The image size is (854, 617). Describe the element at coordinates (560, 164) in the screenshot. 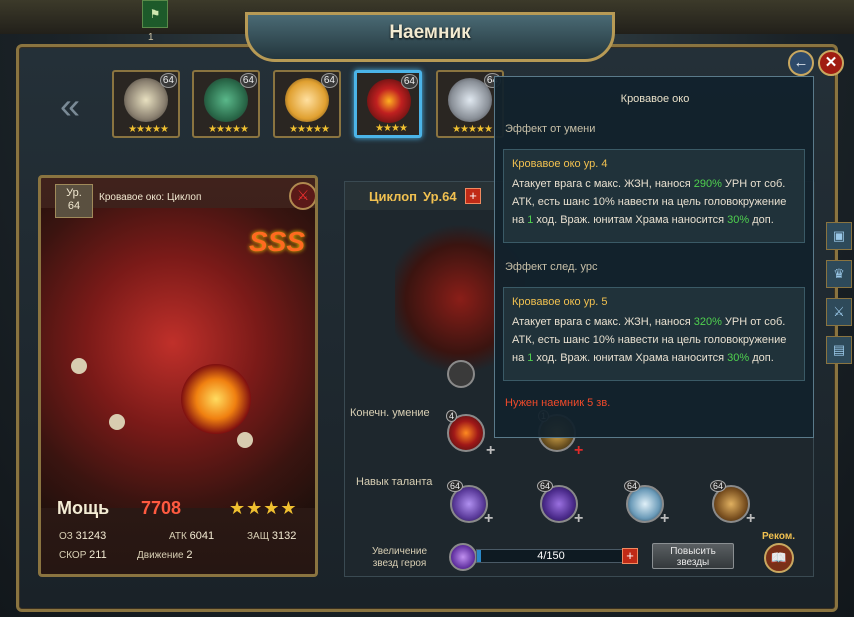

I see `current-skill-title: Кровавое око ур. 4` at that location.